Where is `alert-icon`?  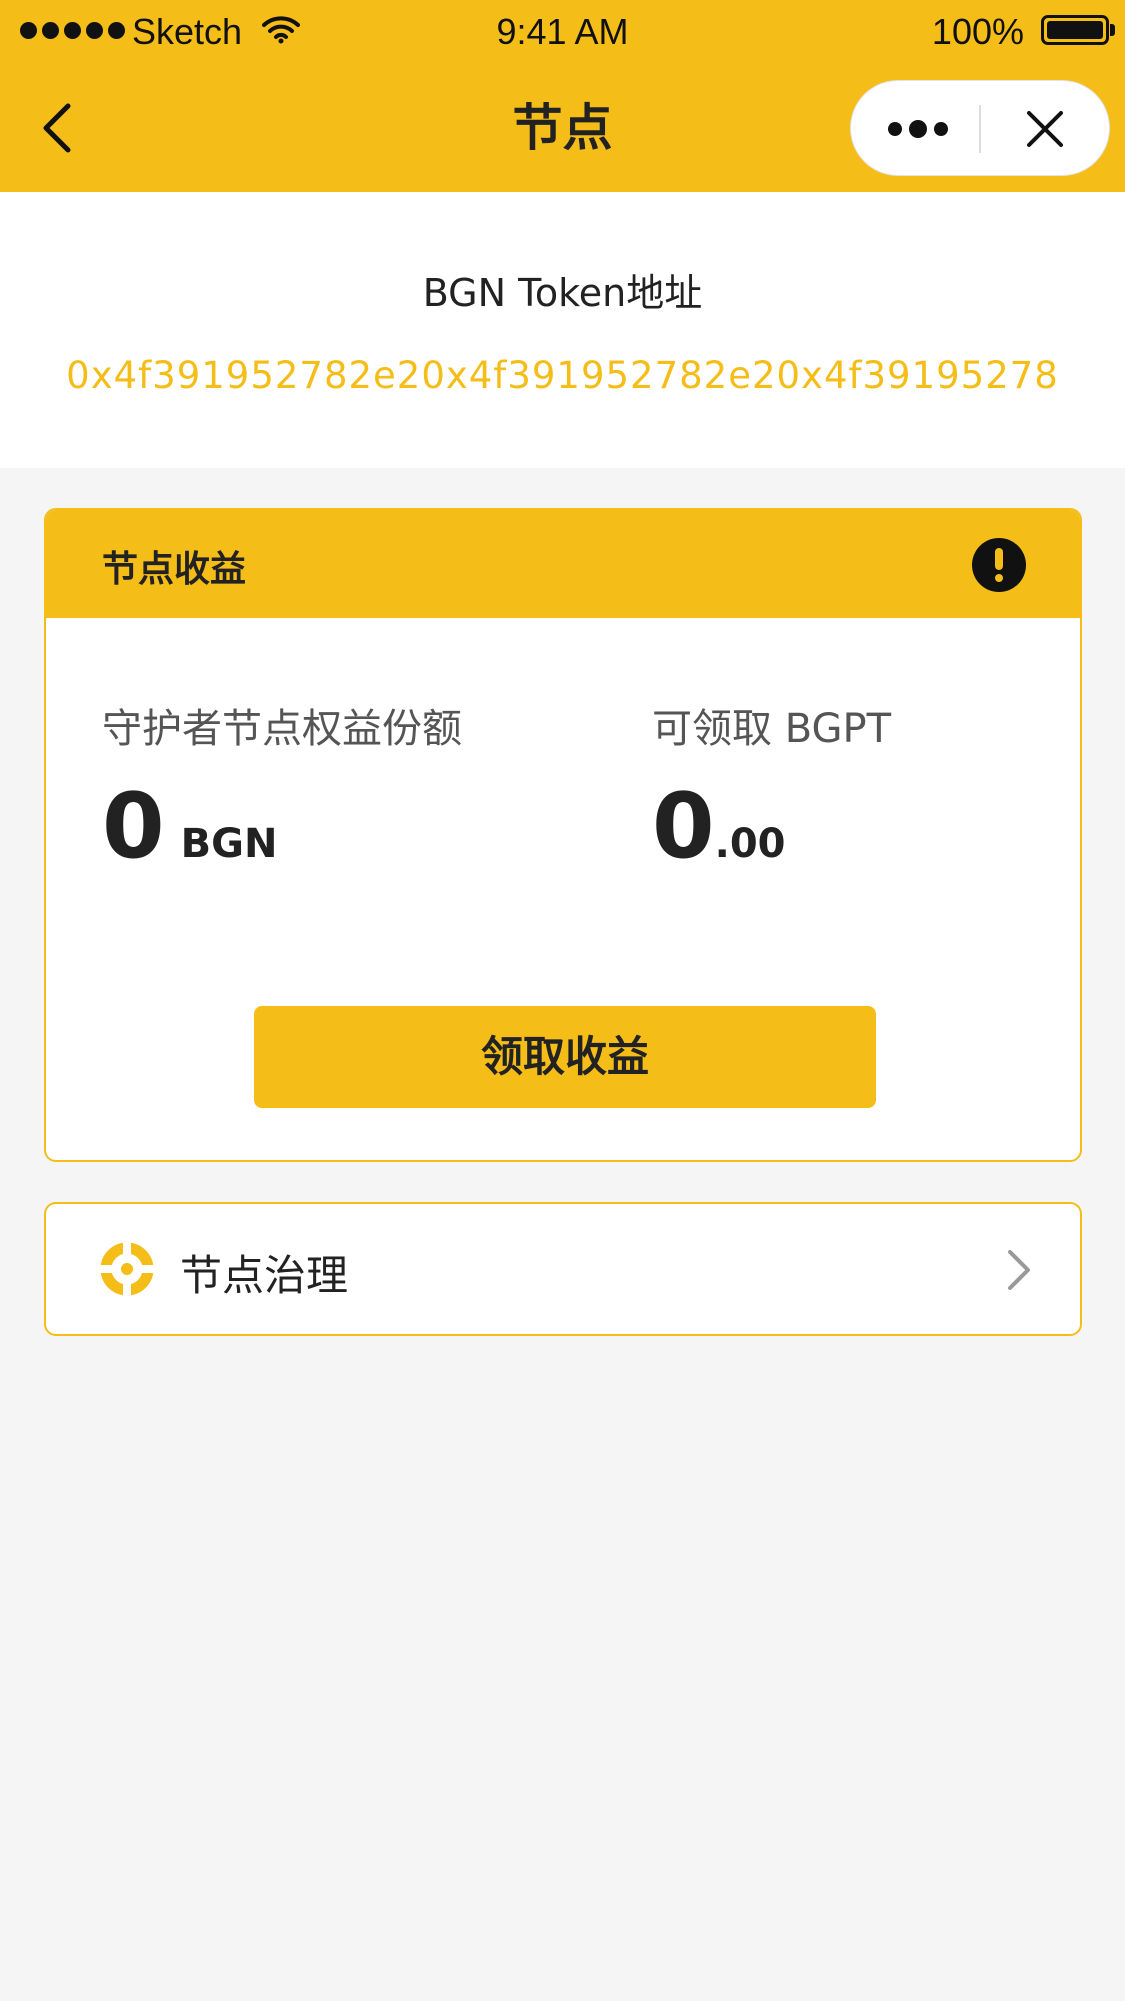 alert-icon is located at coordinates (999, 565).